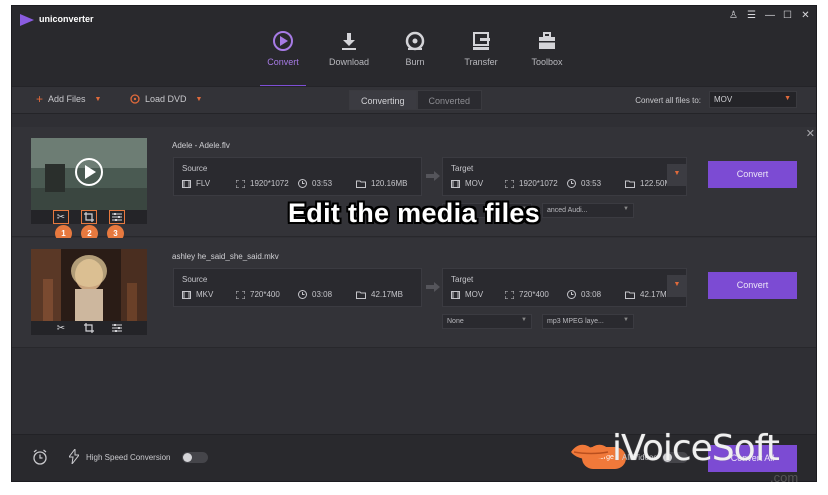 The width and height of the screenshot is (828, 495). I want to click on output-format-select: MOV ▼, so click(753, 99).